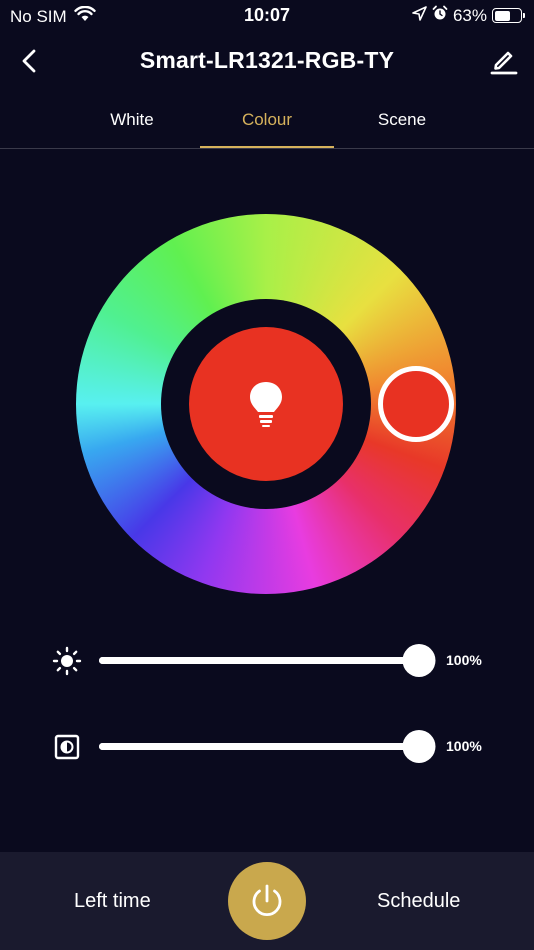  I want to click on color-picker-handle, so click(416, 404).